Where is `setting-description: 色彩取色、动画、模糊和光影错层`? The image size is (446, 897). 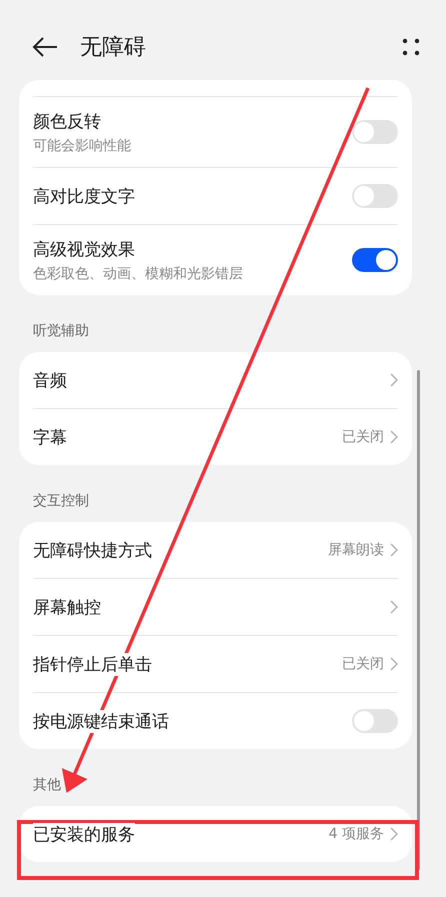 setting-description: 色彩取色、动画、模糊和光影错层 is located at coordinates (138, 273).